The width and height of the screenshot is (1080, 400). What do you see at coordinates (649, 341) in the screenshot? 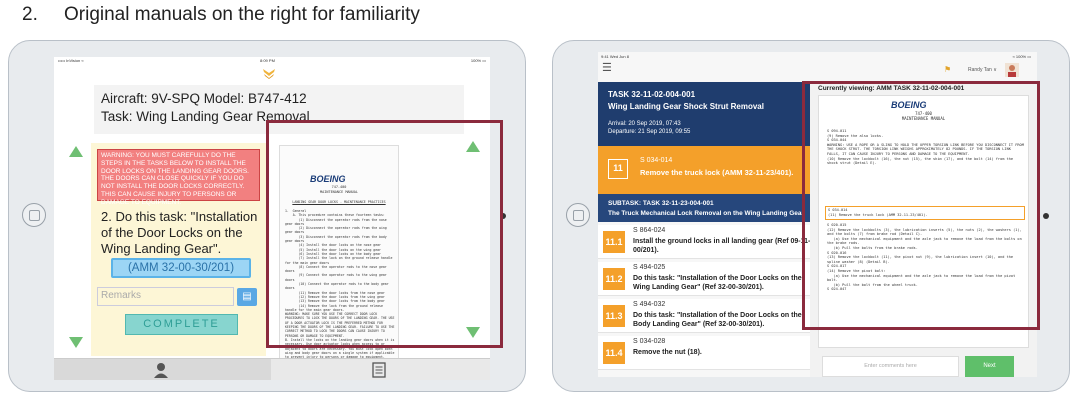
I see `step-code: S 034-028` at bounding box center [649, 341].